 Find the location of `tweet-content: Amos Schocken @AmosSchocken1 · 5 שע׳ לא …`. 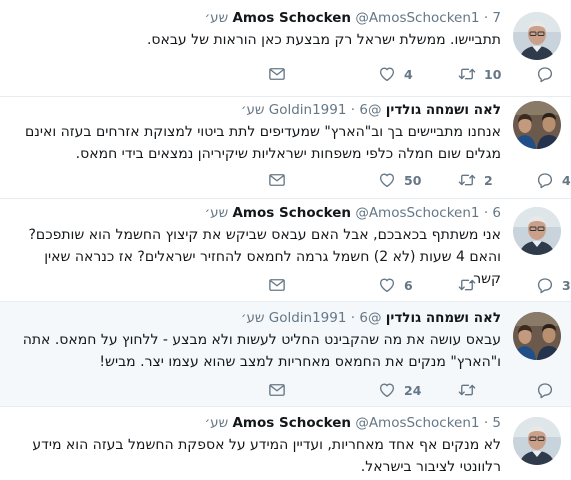

tweet-content: Amos Schocken @AmosSchocken1 · 5 שע׳ לא … is located at coordinates (259, 445).